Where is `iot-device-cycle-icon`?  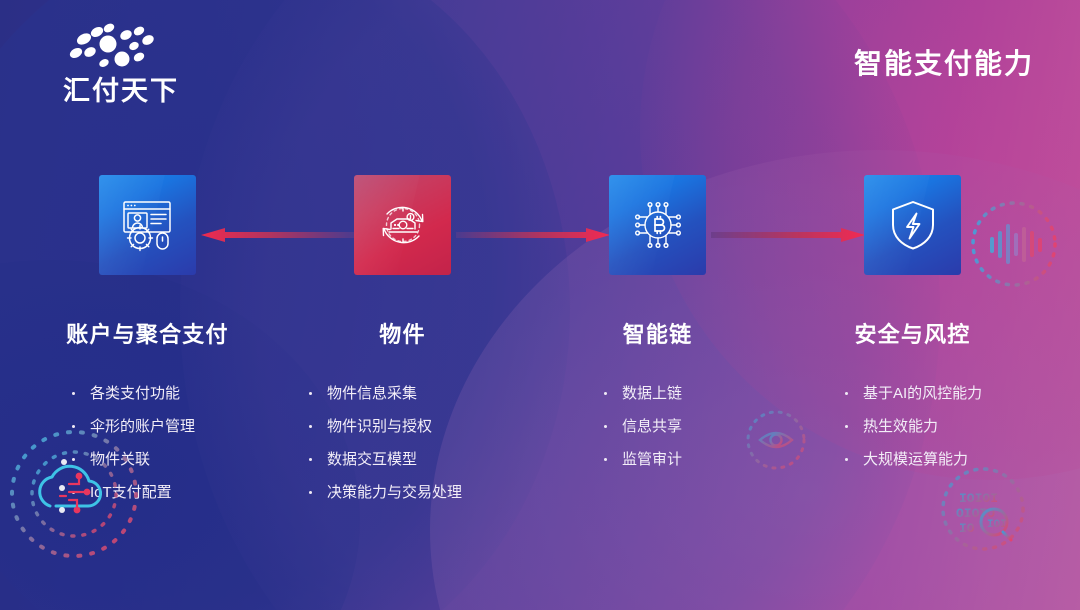
iot-device-cycle-icon is located at coordinates (402, 225).